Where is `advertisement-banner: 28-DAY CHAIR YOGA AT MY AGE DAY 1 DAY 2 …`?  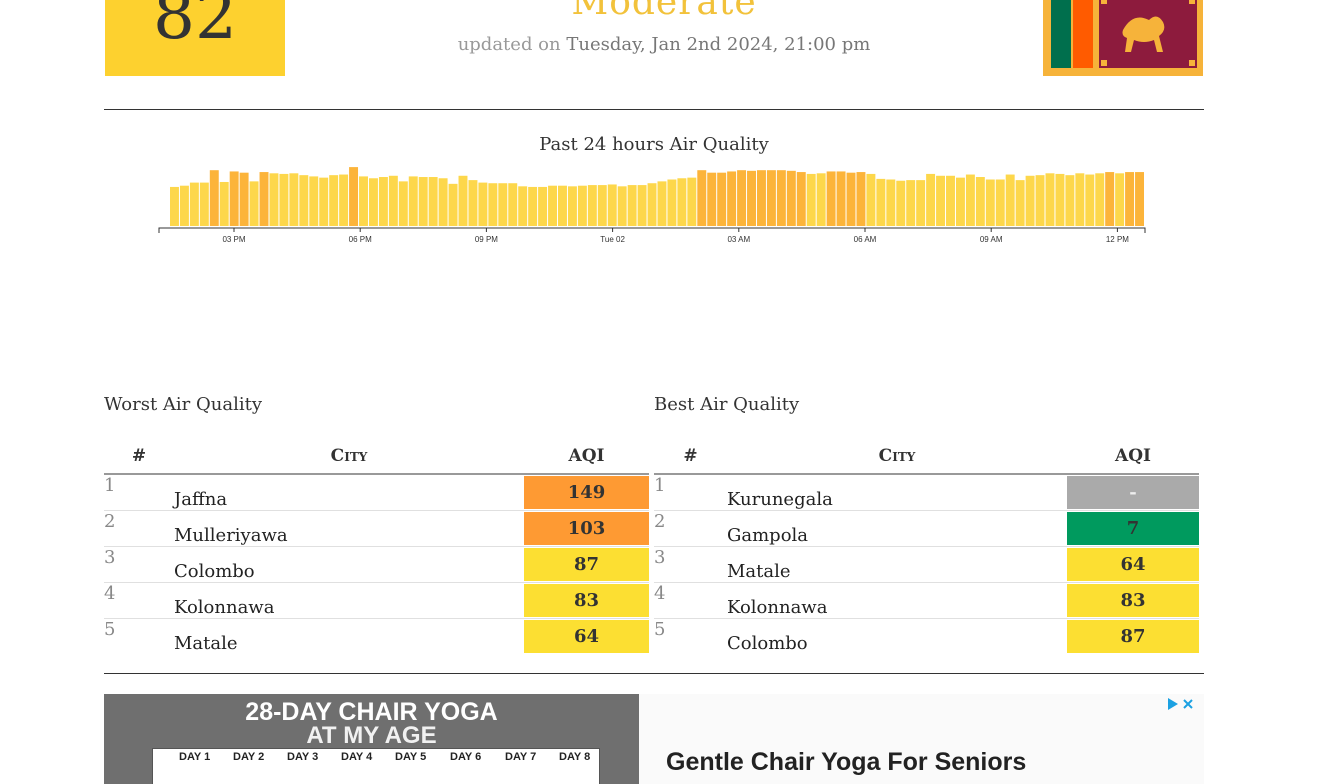
advertisement-banner: 28-DAY CHAIR YOGA AT MY AGE DAY 1 DAY 2 … is located at coordinates (654, 739).